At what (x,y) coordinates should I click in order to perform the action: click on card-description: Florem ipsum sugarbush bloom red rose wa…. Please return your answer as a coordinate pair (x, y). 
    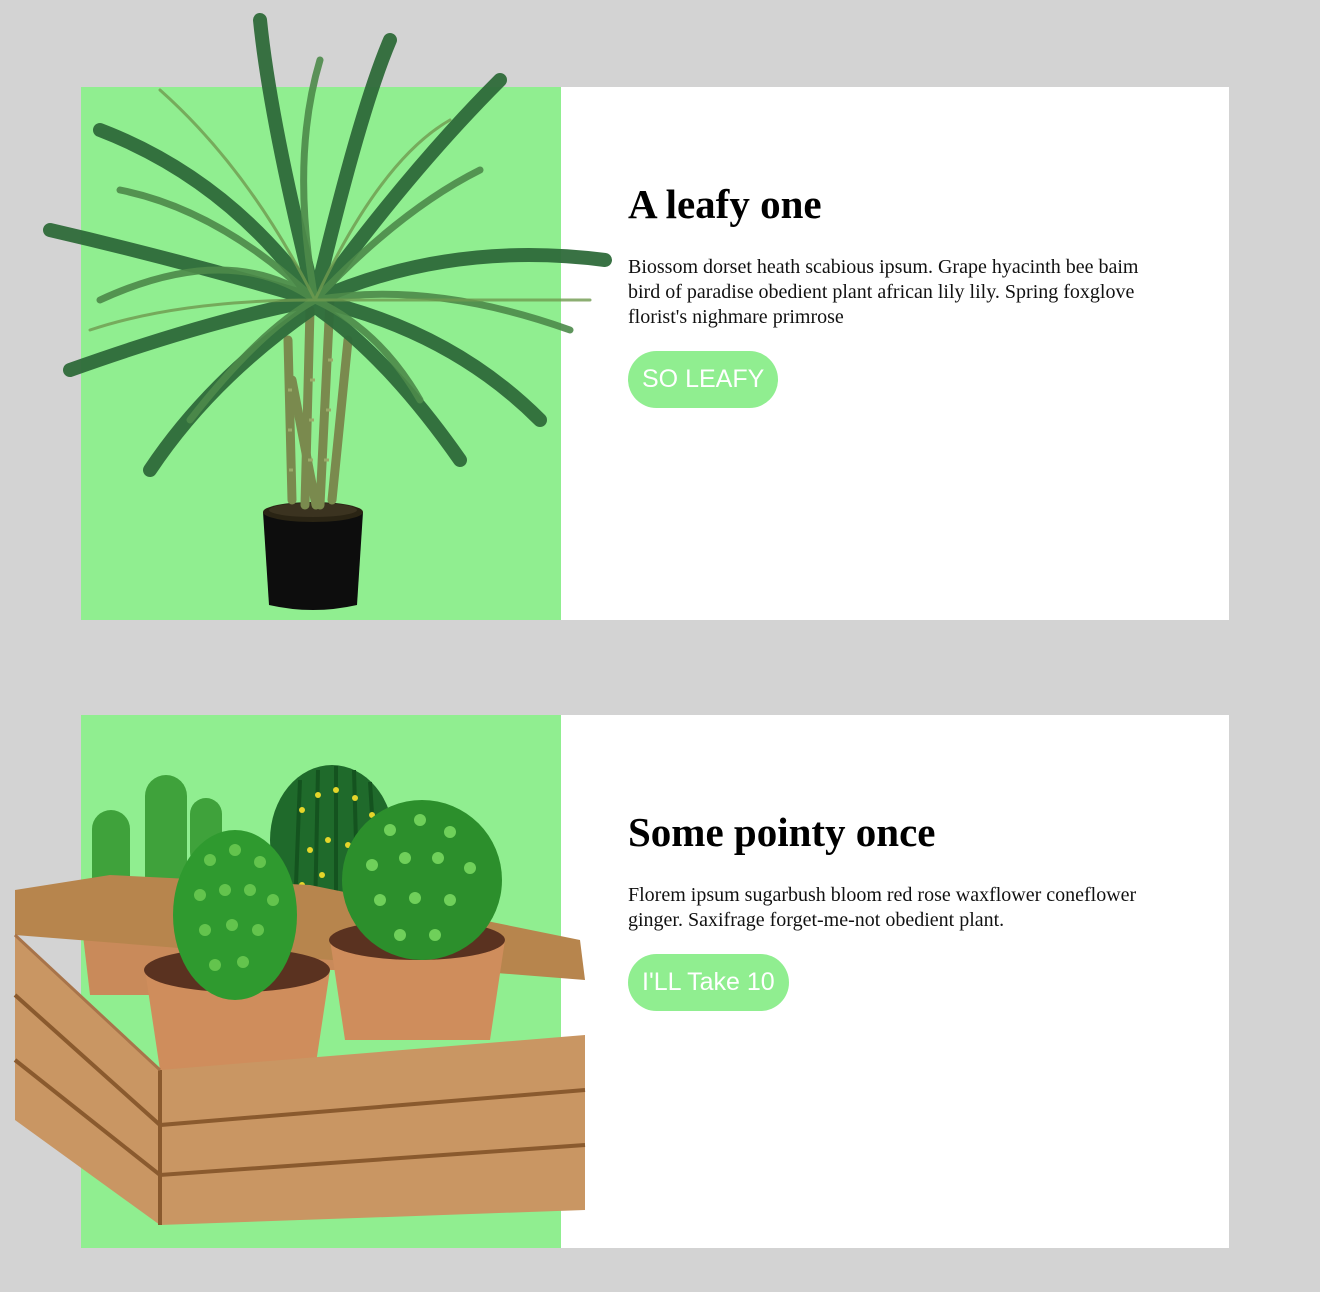
    Looking at the image, I should click on (882, 908).